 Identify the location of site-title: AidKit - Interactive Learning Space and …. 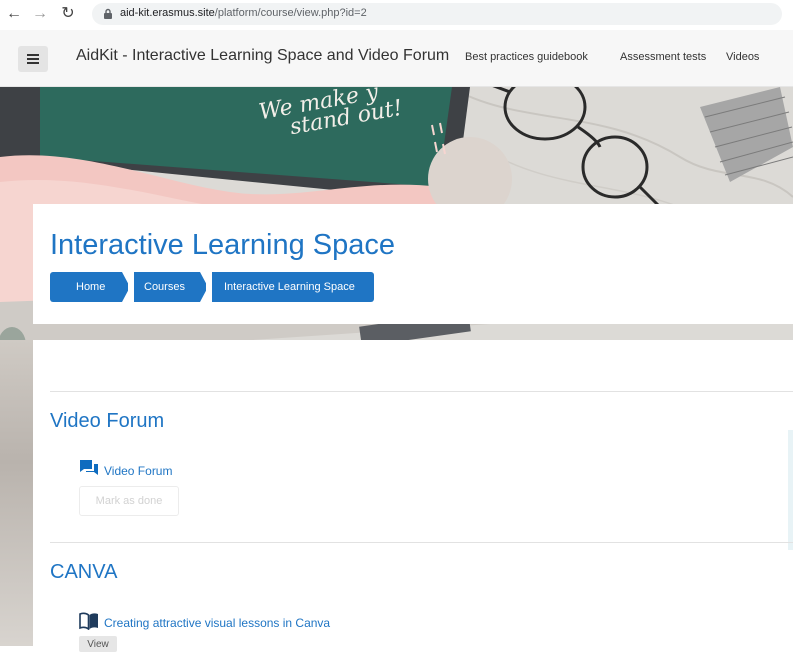
(262, 56).